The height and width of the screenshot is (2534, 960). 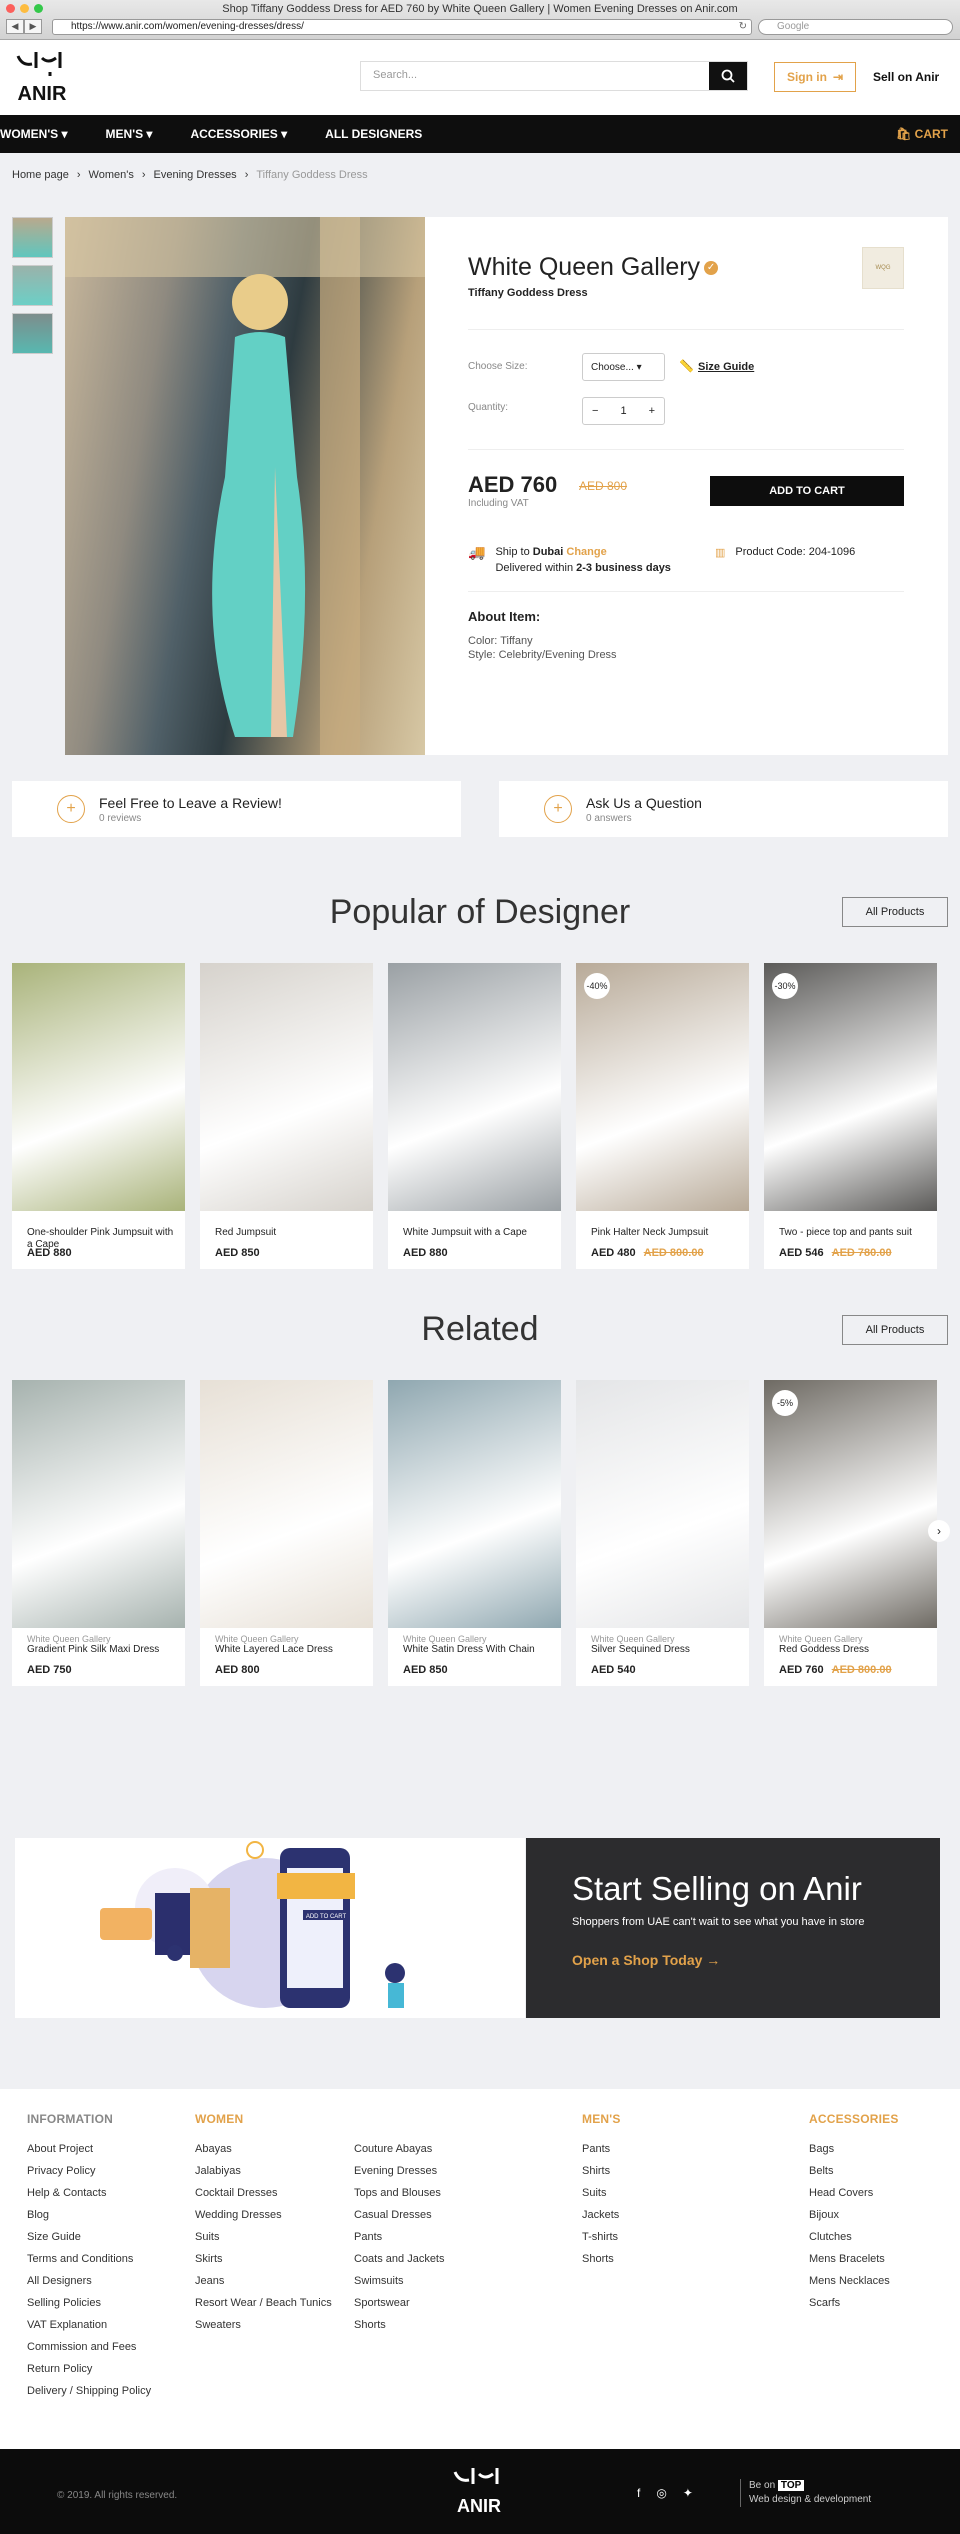 I want to click on product-name: Red Jumpsuit, so click(x=290, y=1233).